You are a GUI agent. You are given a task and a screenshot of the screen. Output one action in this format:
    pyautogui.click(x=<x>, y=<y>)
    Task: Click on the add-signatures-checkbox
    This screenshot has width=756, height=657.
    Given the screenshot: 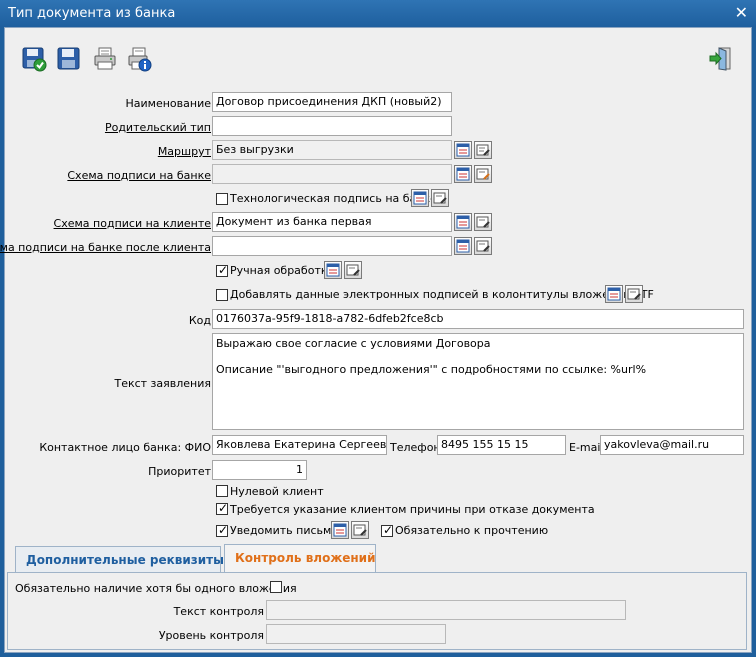 What is the action you would take?
    pyautogui.click(x=222, y=295)
    